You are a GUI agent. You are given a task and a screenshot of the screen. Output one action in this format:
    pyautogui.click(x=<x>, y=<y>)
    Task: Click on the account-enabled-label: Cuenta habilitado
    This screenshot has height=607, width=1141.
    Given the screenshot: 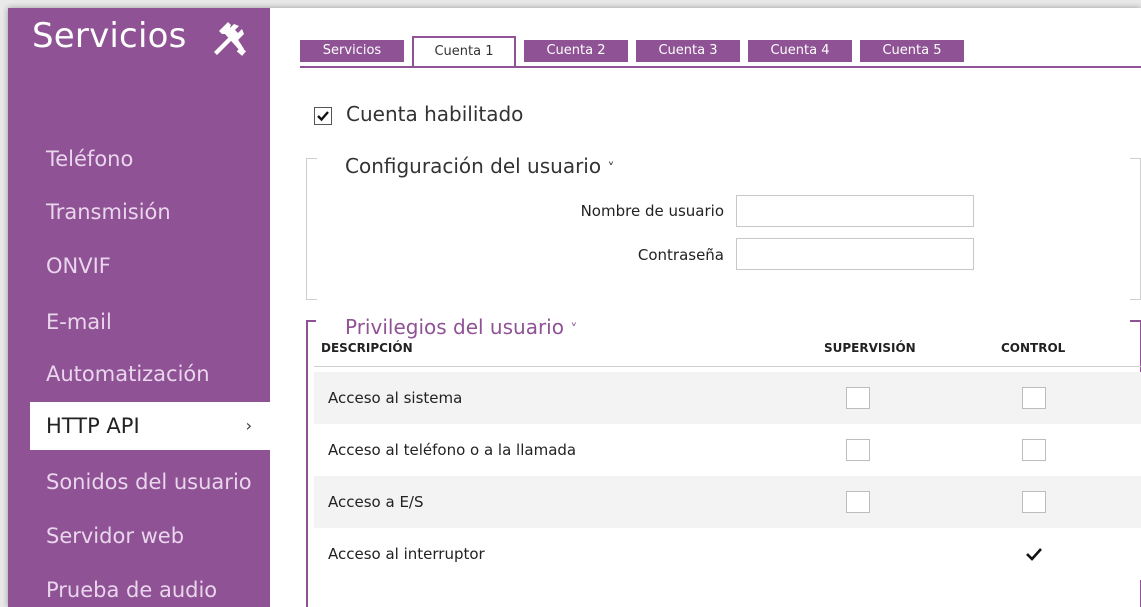 What is the action you would take?
    pyautogui.click(x=435, y=114)
    